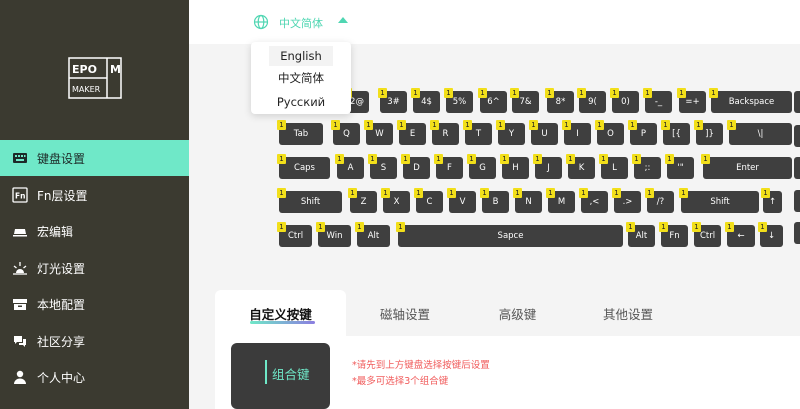 The image size is (800, 409). I want to click on key: 1E, so click(411, 132).